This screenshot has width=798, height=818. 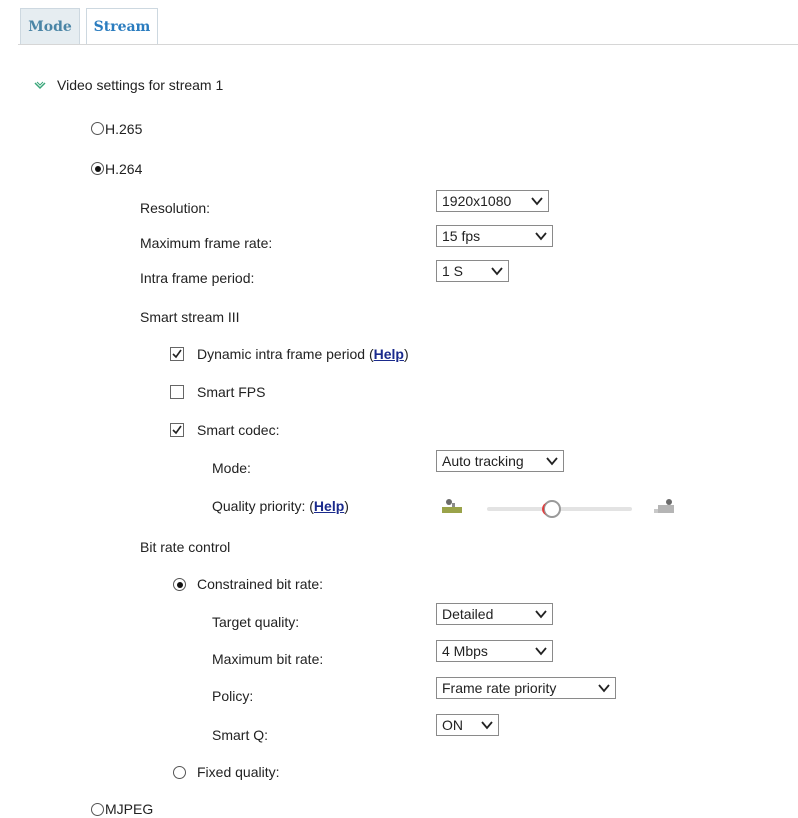 What do you see at coordinates (238, 772) in the screenshot?
I see `fixed-quality-label: Fixed quality:` at bounding box center [238, 772].